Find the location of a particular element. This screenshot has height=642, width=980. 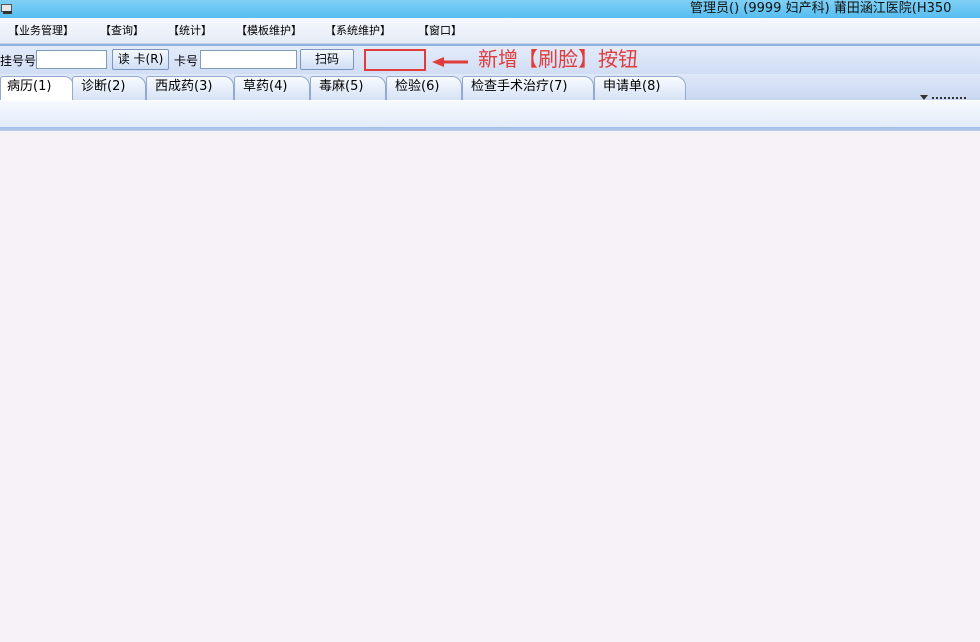

app-icon is located at coordinates (7, 9).